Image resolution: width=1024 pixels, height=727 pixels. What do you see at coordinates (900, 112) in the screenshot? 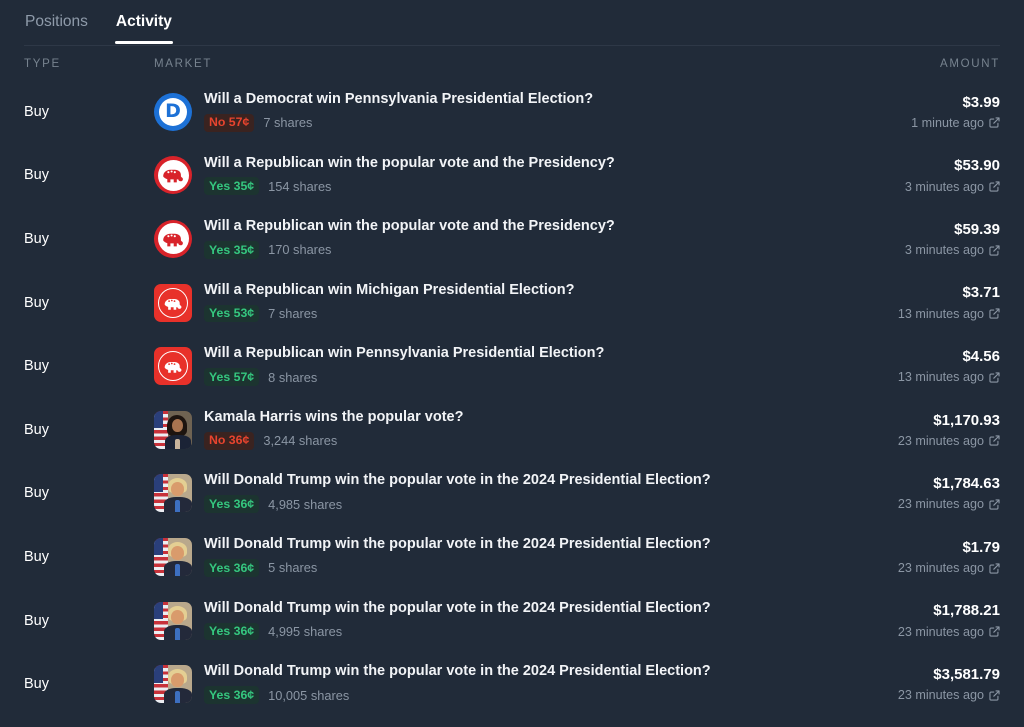
I see `amount-cell: $3.99 1 minute ago` at bounding box center [900, 112].